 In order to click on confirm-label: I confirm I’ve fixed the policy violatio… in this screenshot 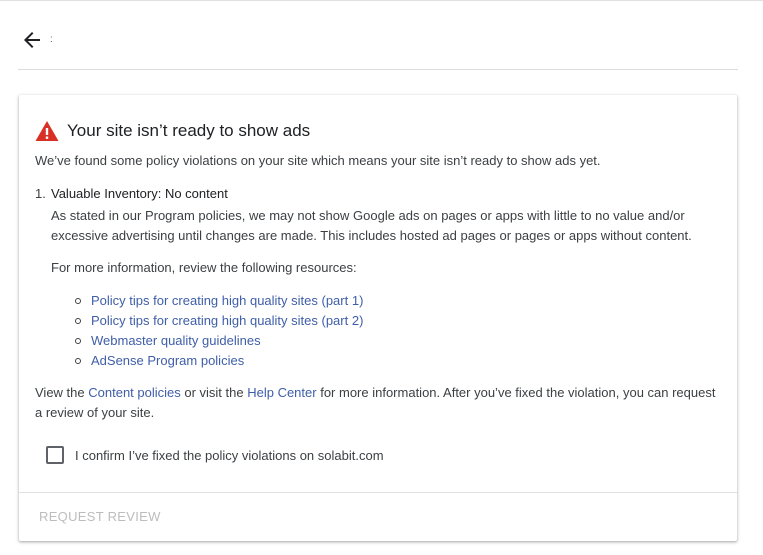, I will do `click(229, 455)`.